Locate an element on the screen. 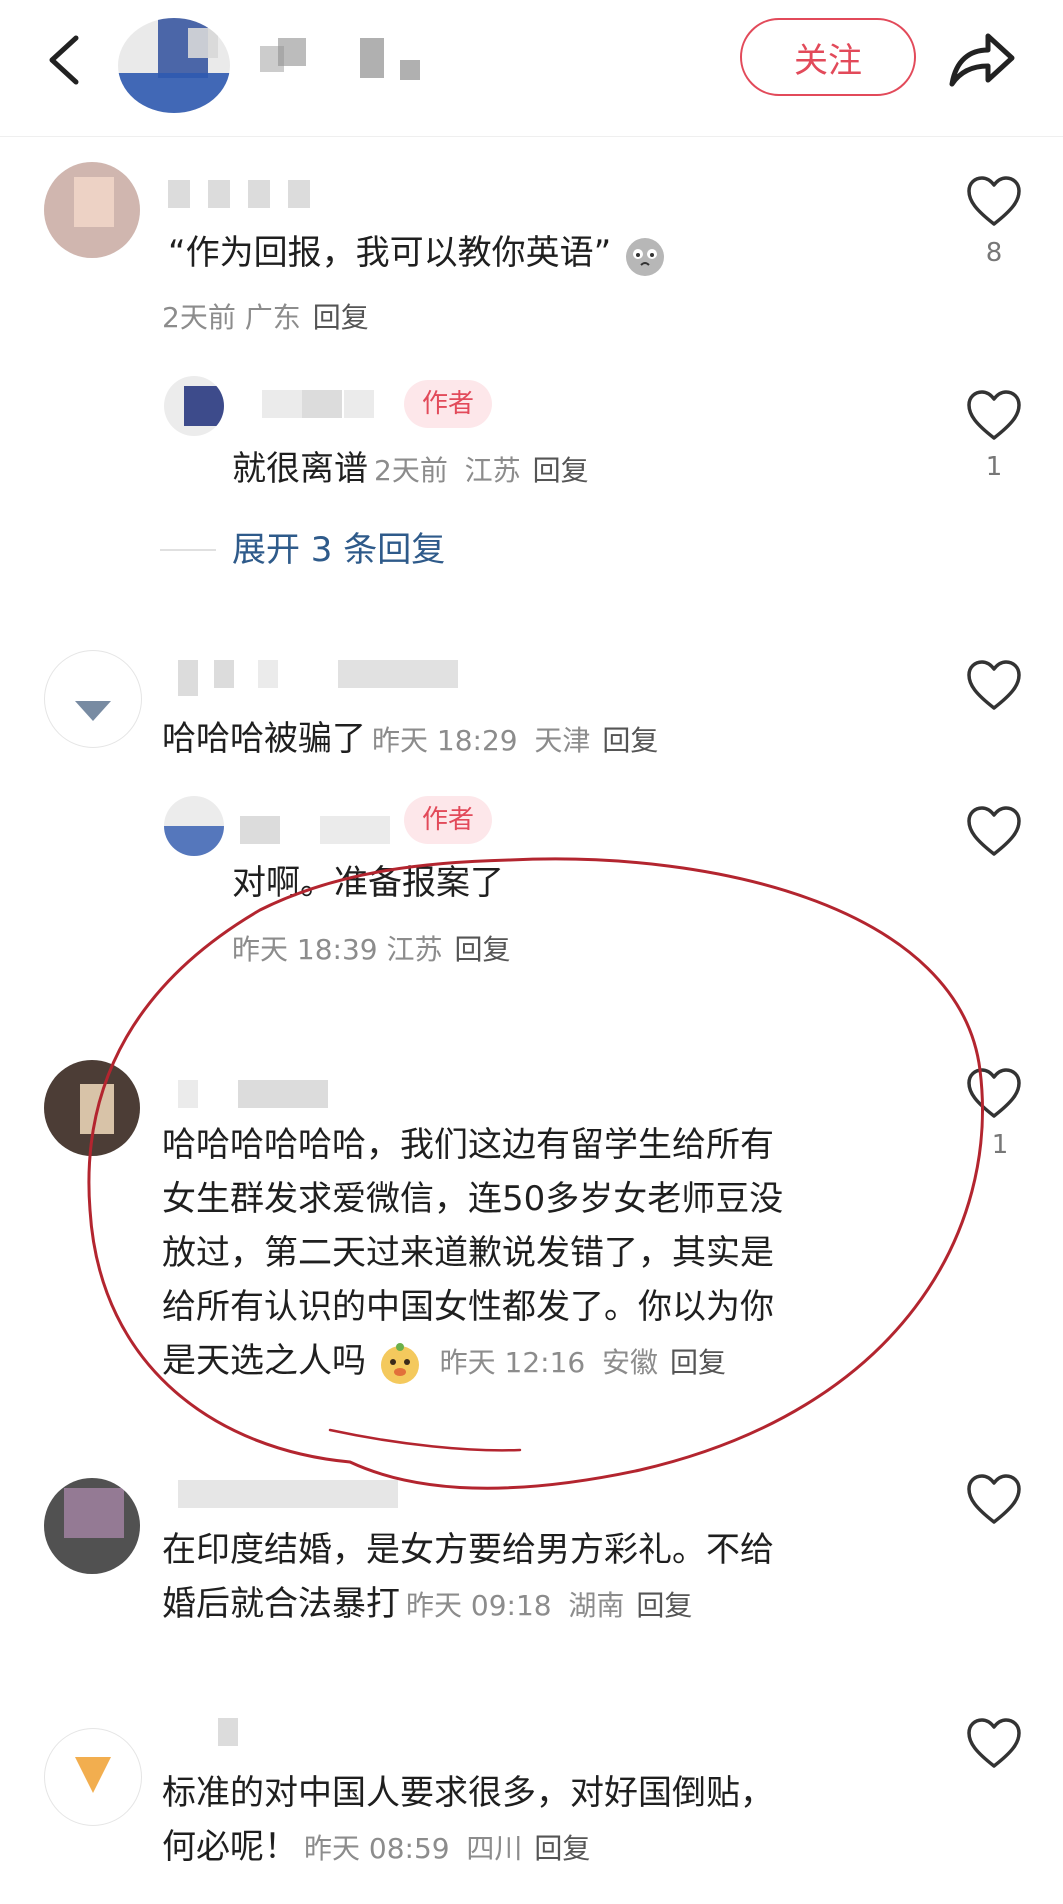  share-icon is located at coordinates (982, 59).